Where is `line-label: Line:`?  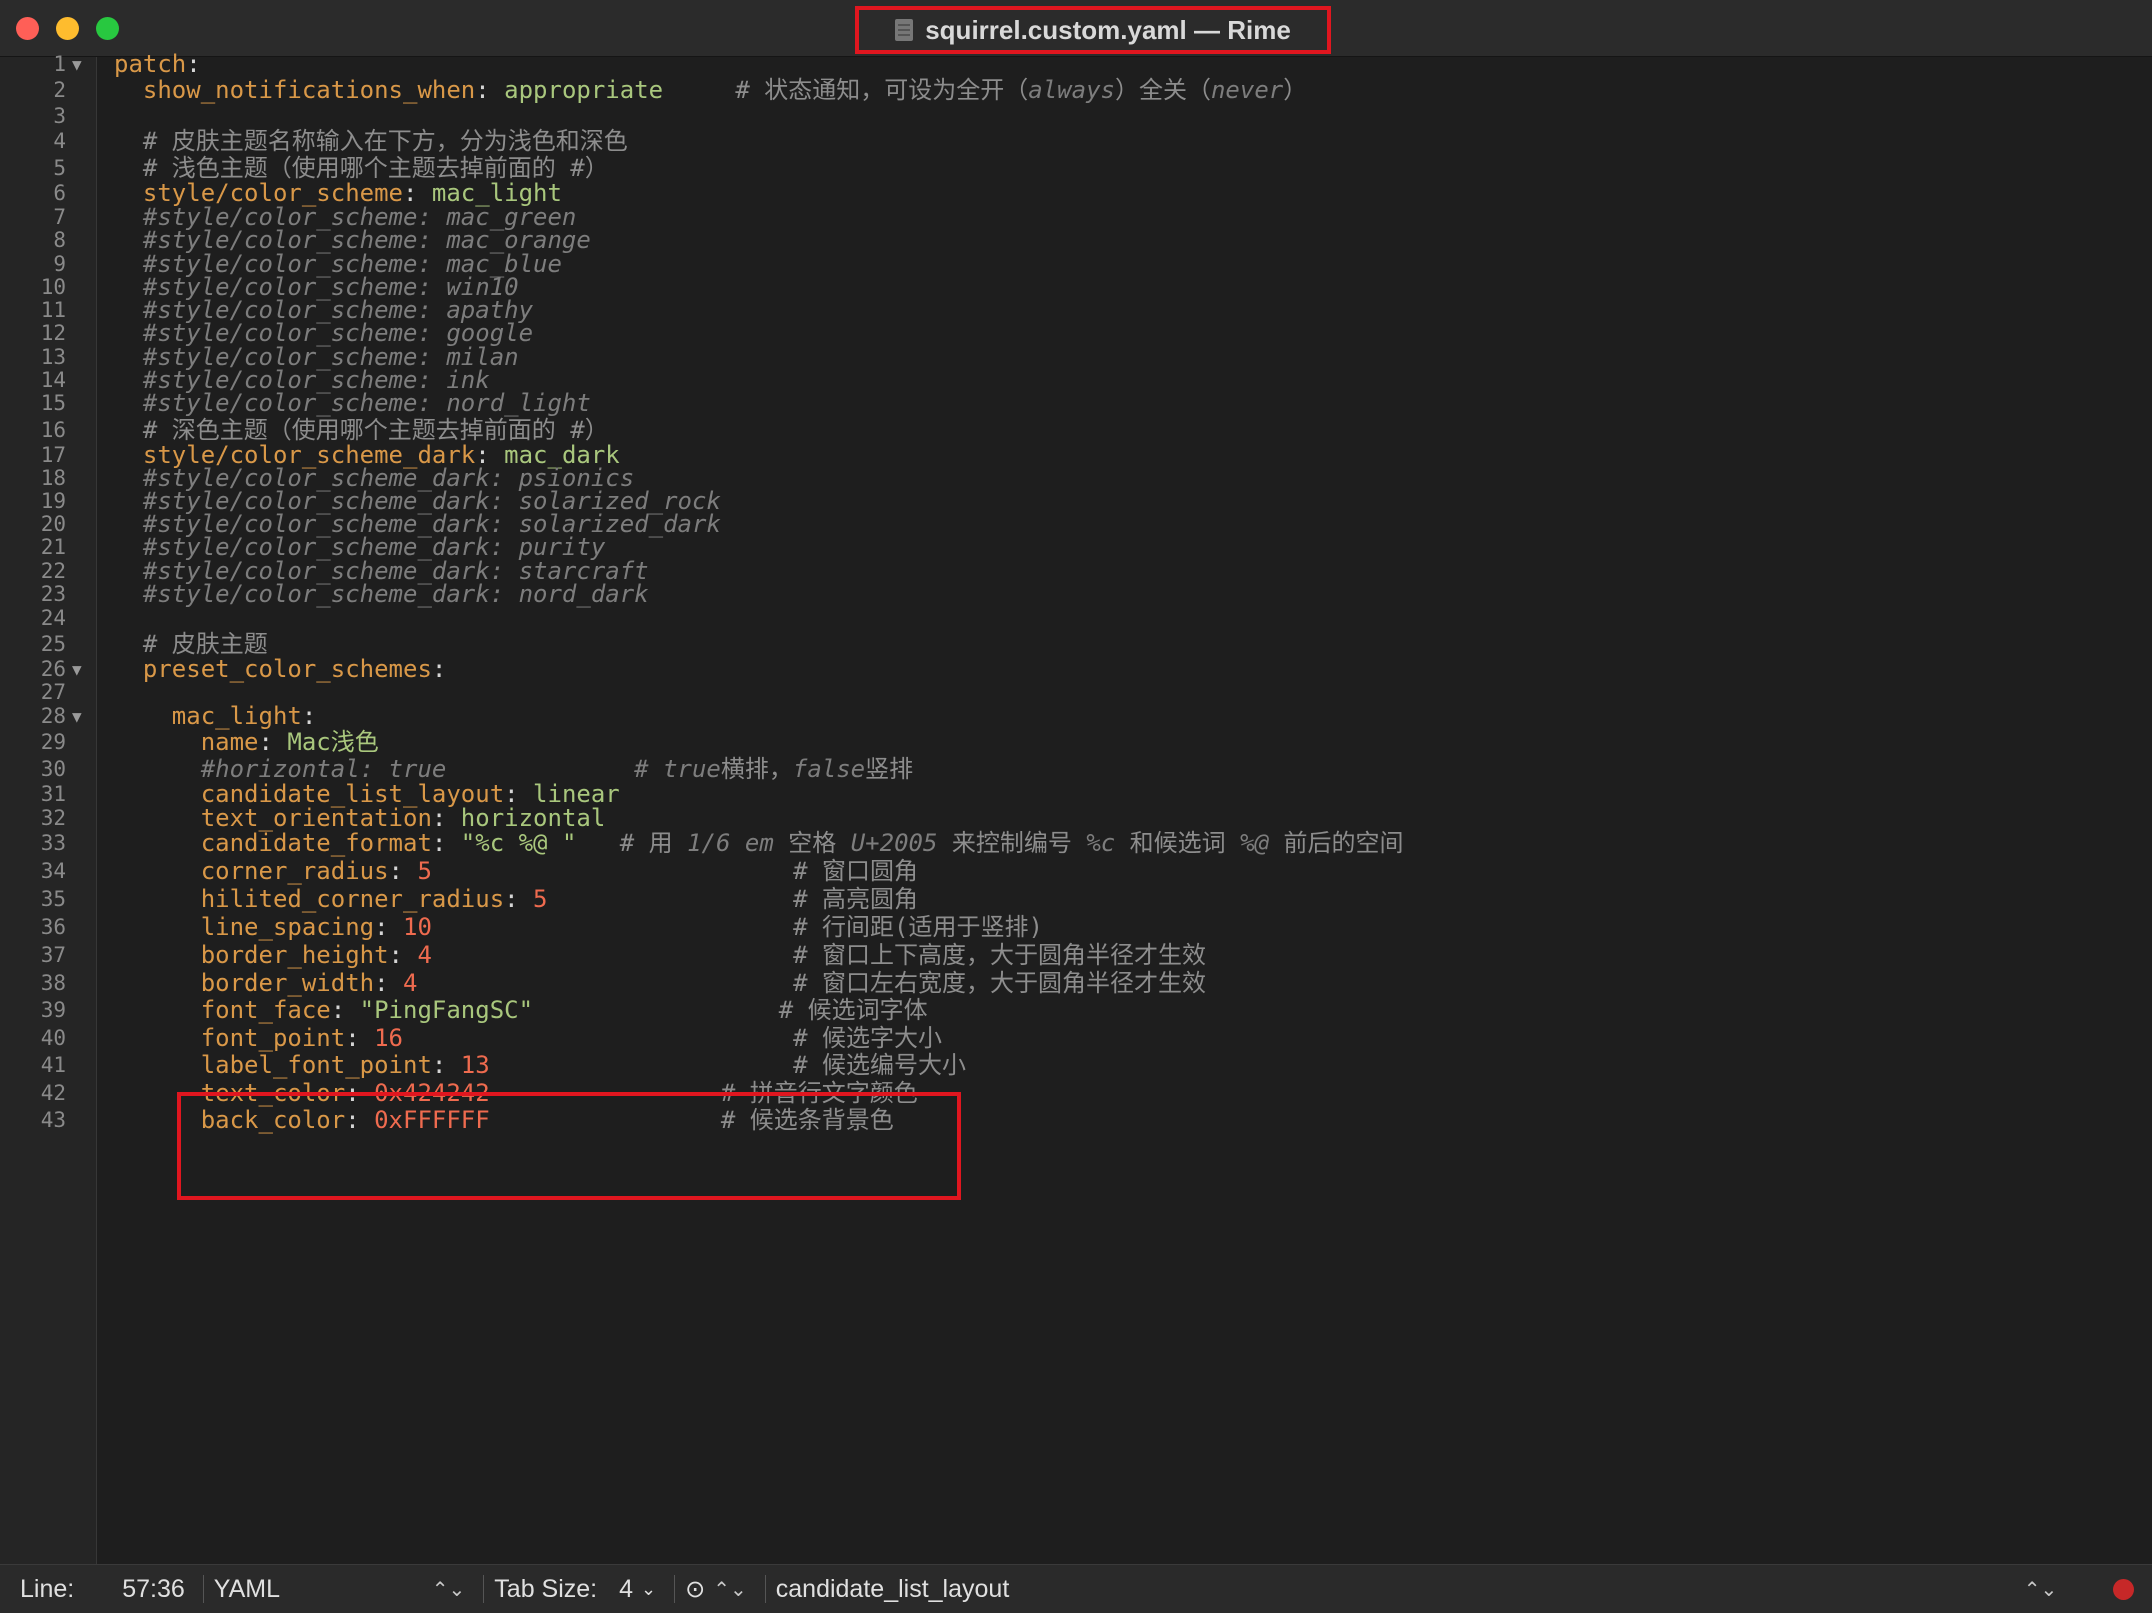 line-label: Line: is located at coordinates (47, 1588).